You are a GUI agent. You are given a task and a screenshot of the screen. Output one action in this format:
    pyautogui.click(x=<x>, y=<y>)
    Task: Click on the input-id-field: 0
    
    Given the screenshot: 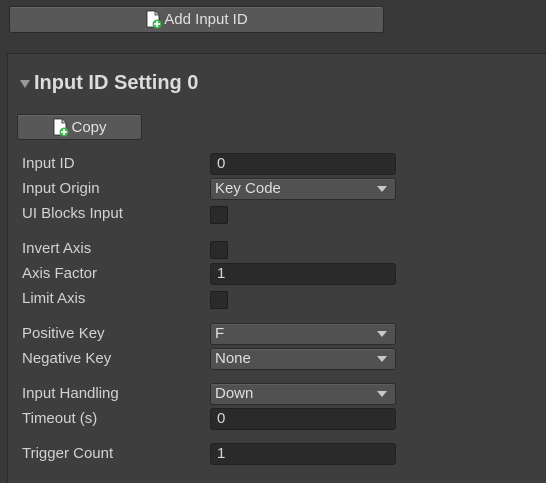 What is the action you would take?
    pyautogui.click(x=303, y=164)
    